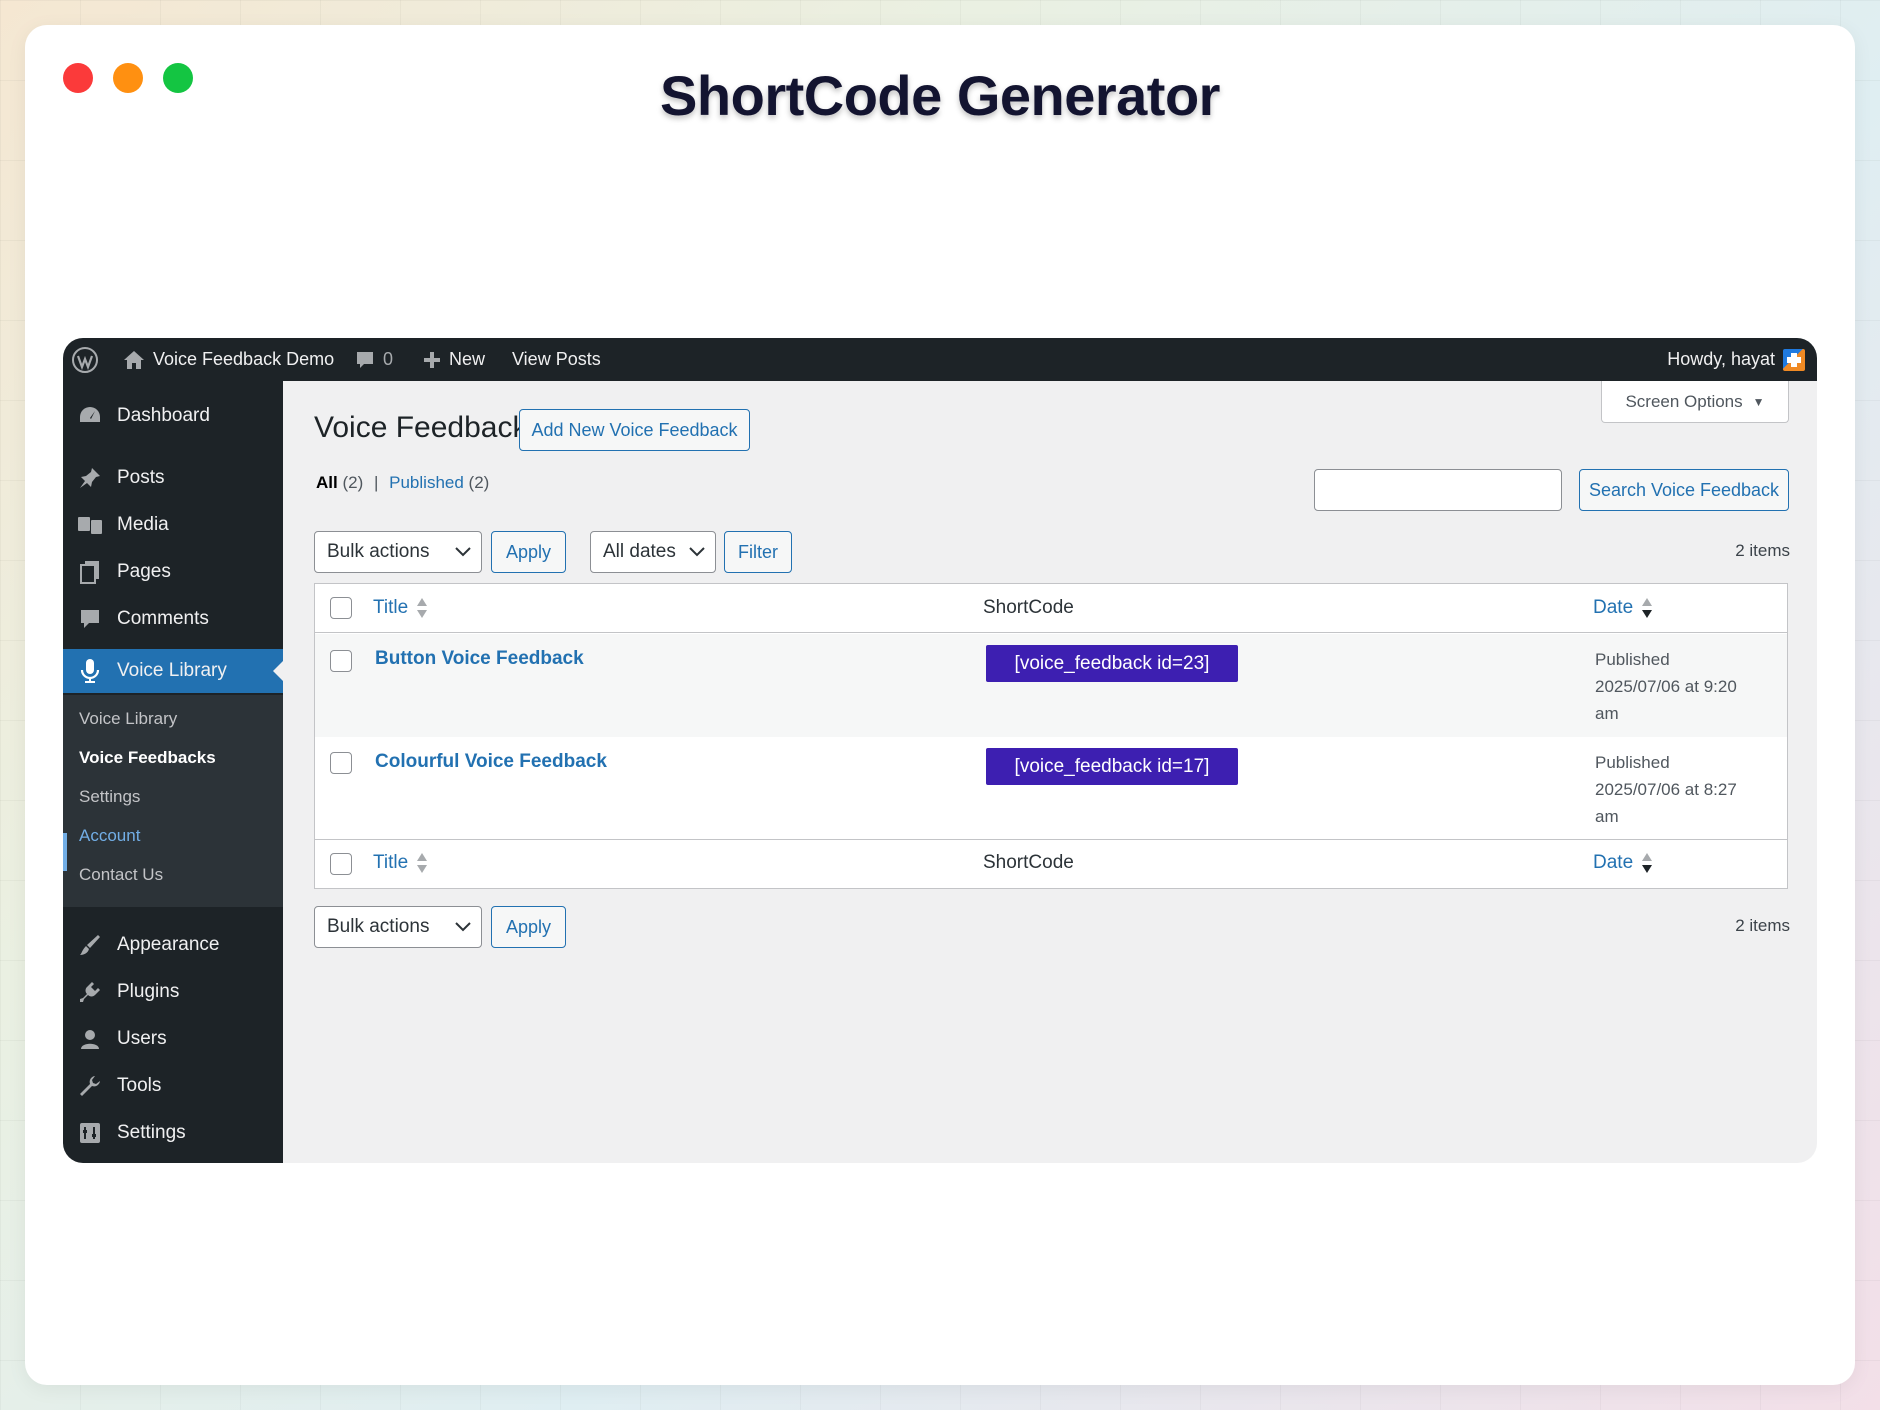  I want to click on sidebar-item-label: Plugins, so click(148, 991).